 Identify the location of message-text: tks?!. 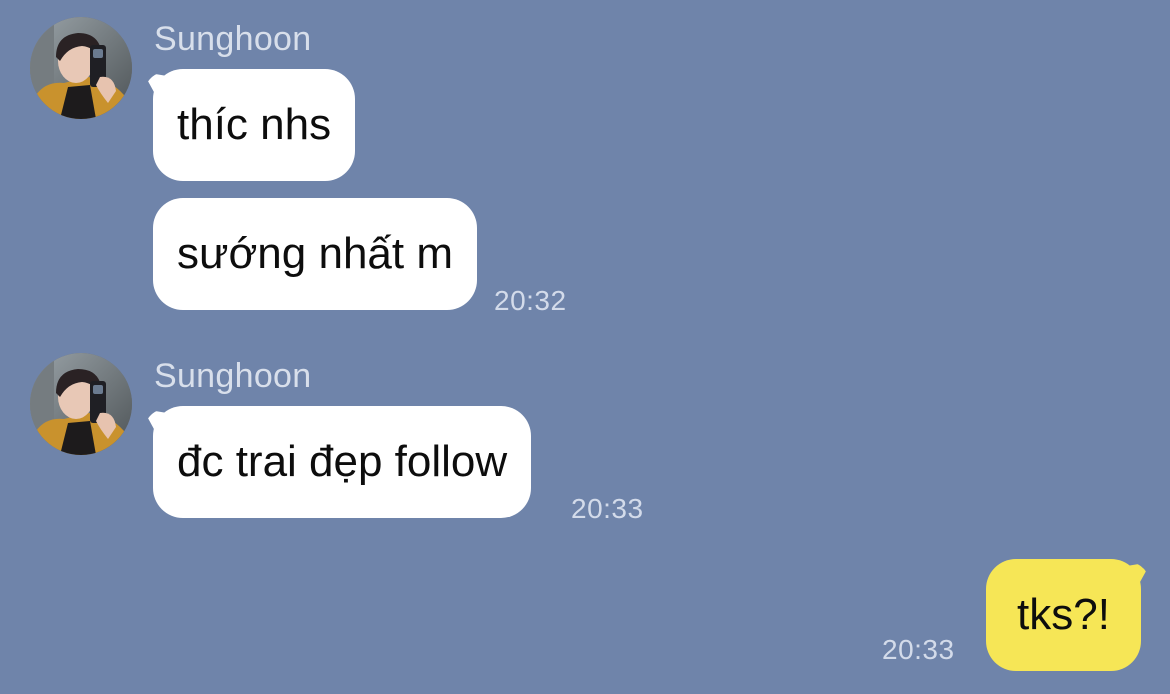
(1063, 614).